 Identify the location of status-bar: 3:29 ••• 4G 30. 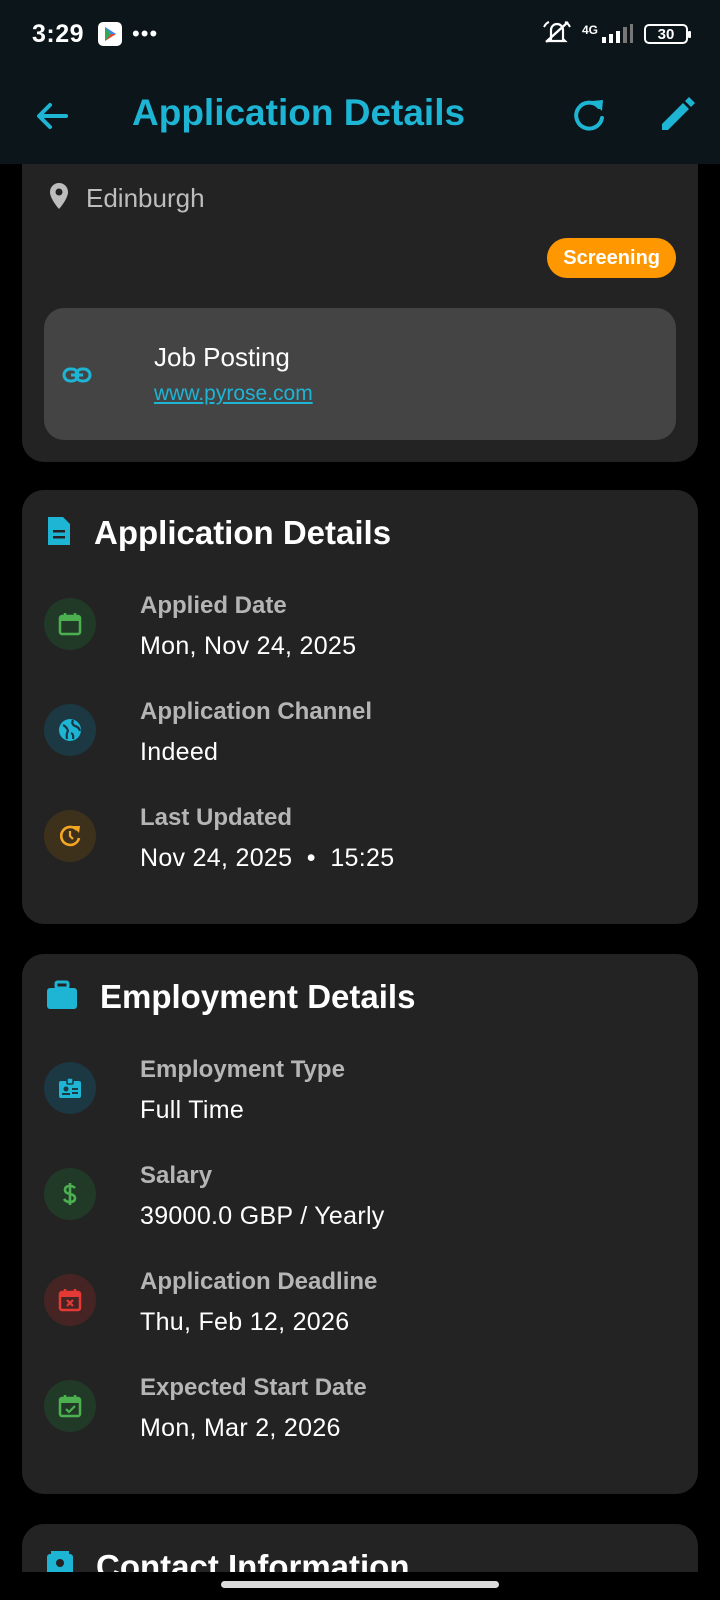
(360, 34).